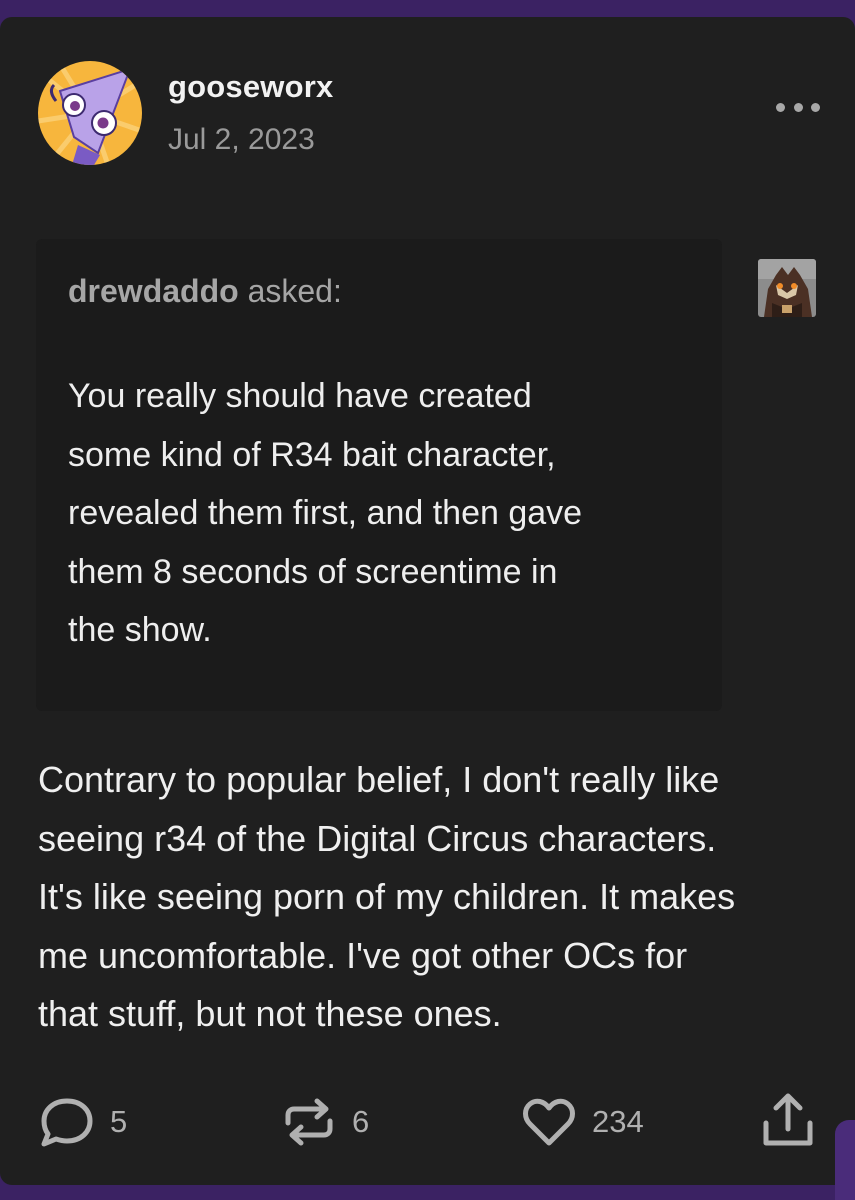  What do you see at coordinates (309, 1122) in the screenshot?
I see `reblog-icon` at bounding box center [309, 1122].